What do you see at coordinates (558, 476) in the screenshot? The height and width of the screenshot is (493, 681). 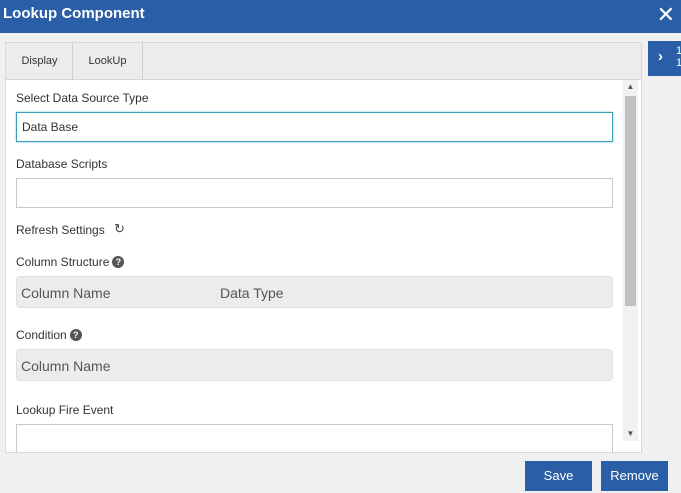 I see `save-button: Save` at bounding box center [558, 476].